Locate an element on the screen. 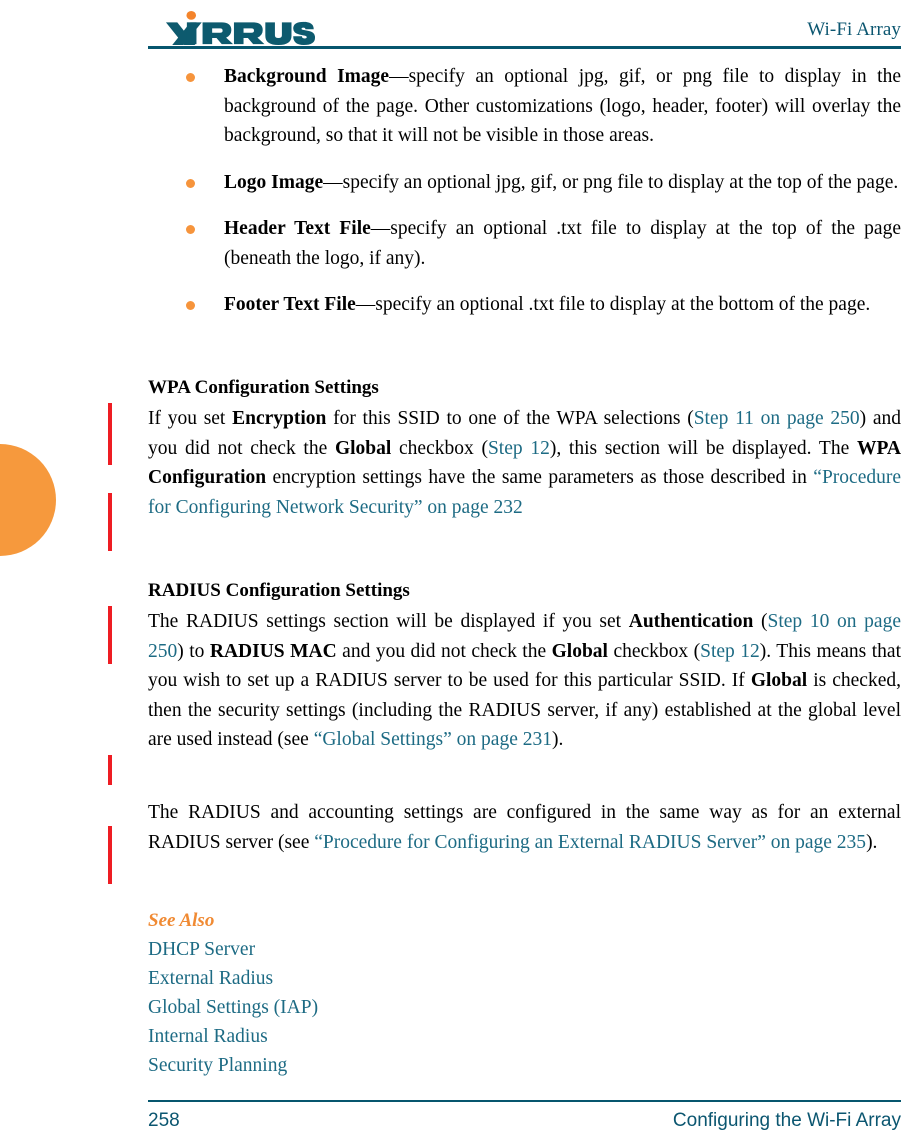  xref-link-global-settings: “Global Settings” on page 231 is located at coordinates (433, 739).